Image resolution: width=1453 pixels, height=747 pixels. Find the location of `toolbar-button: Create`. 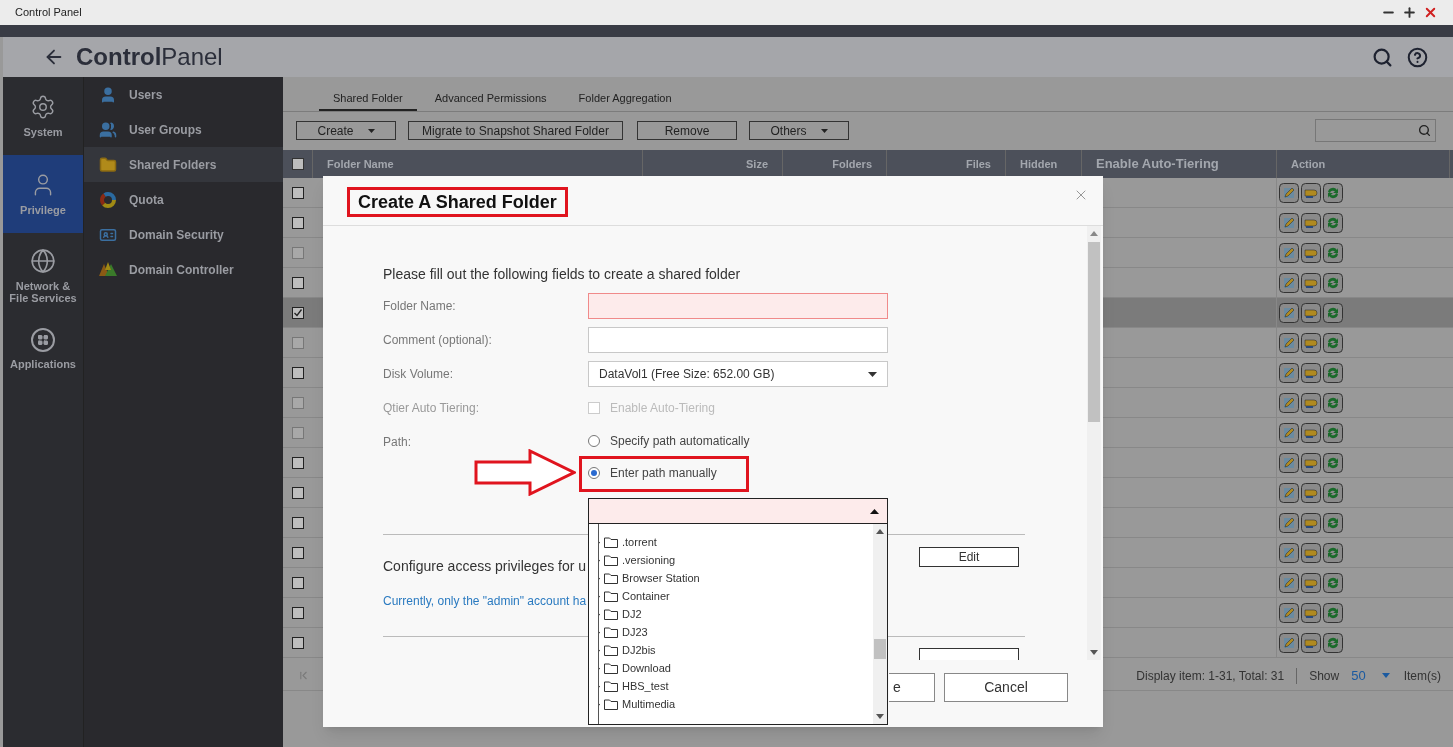

toolbar-button: Create is located at coordinates (346, 130).